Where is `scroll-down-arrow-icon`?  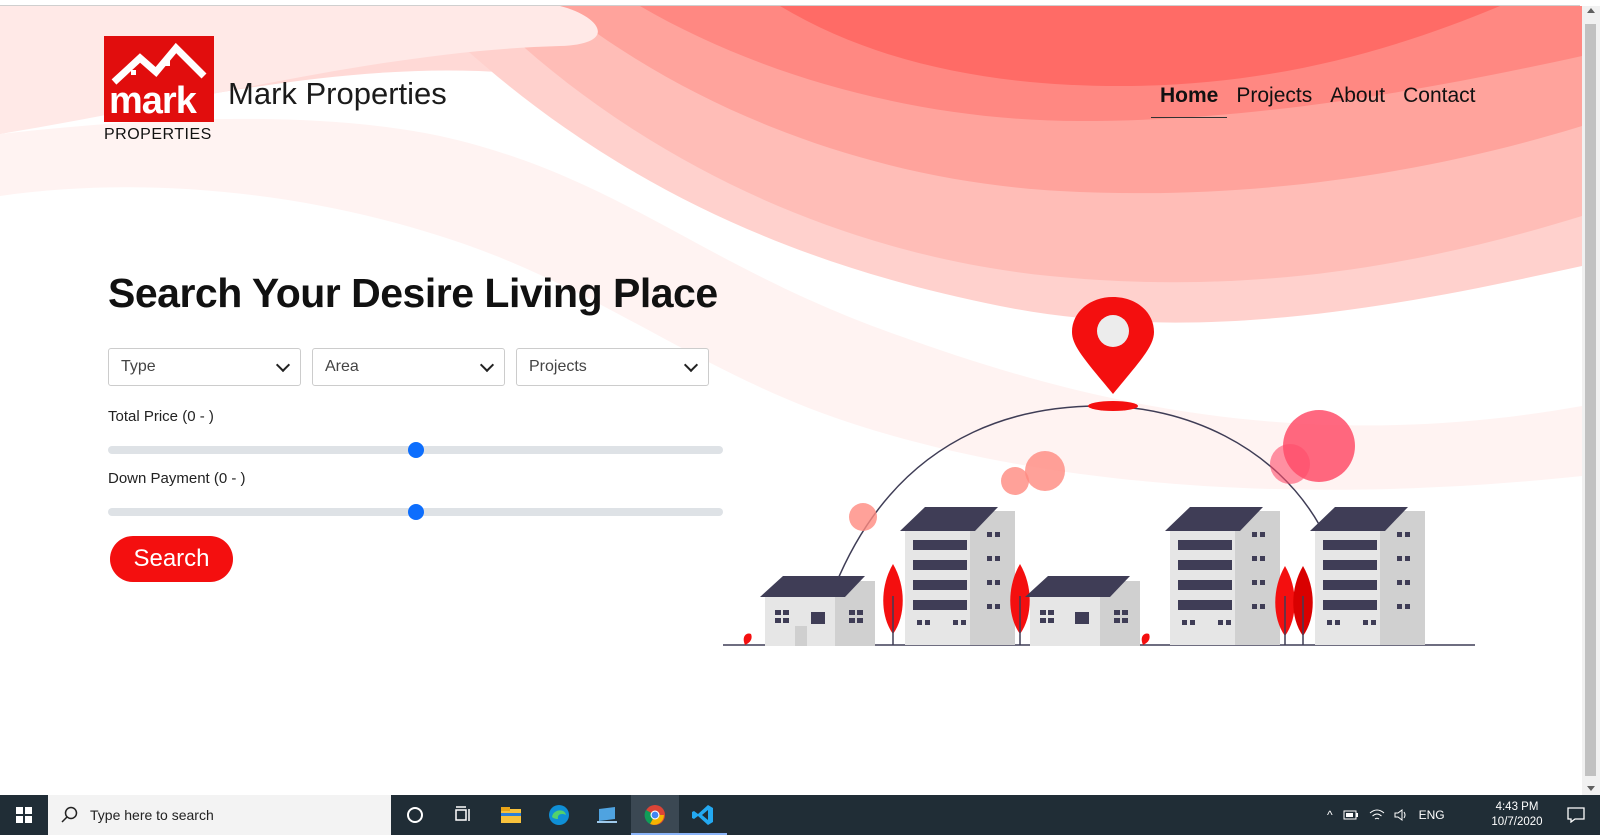 scroll-down-arrow-icon is located at coordinates (1591, 788).